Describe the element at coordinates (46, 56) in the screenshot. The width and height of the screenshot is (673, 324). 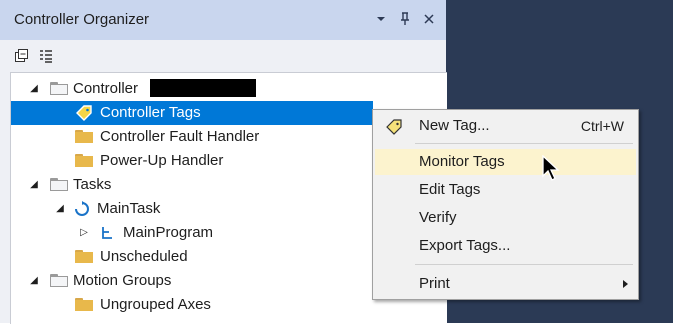
I see `show-details-icon` at that location.